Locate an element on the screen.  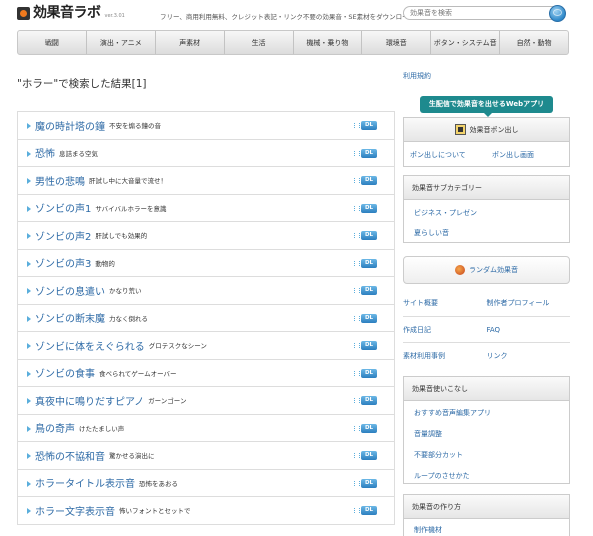
result-title-link: ゾンビの断末魔 is located at coordinates (70, 317).